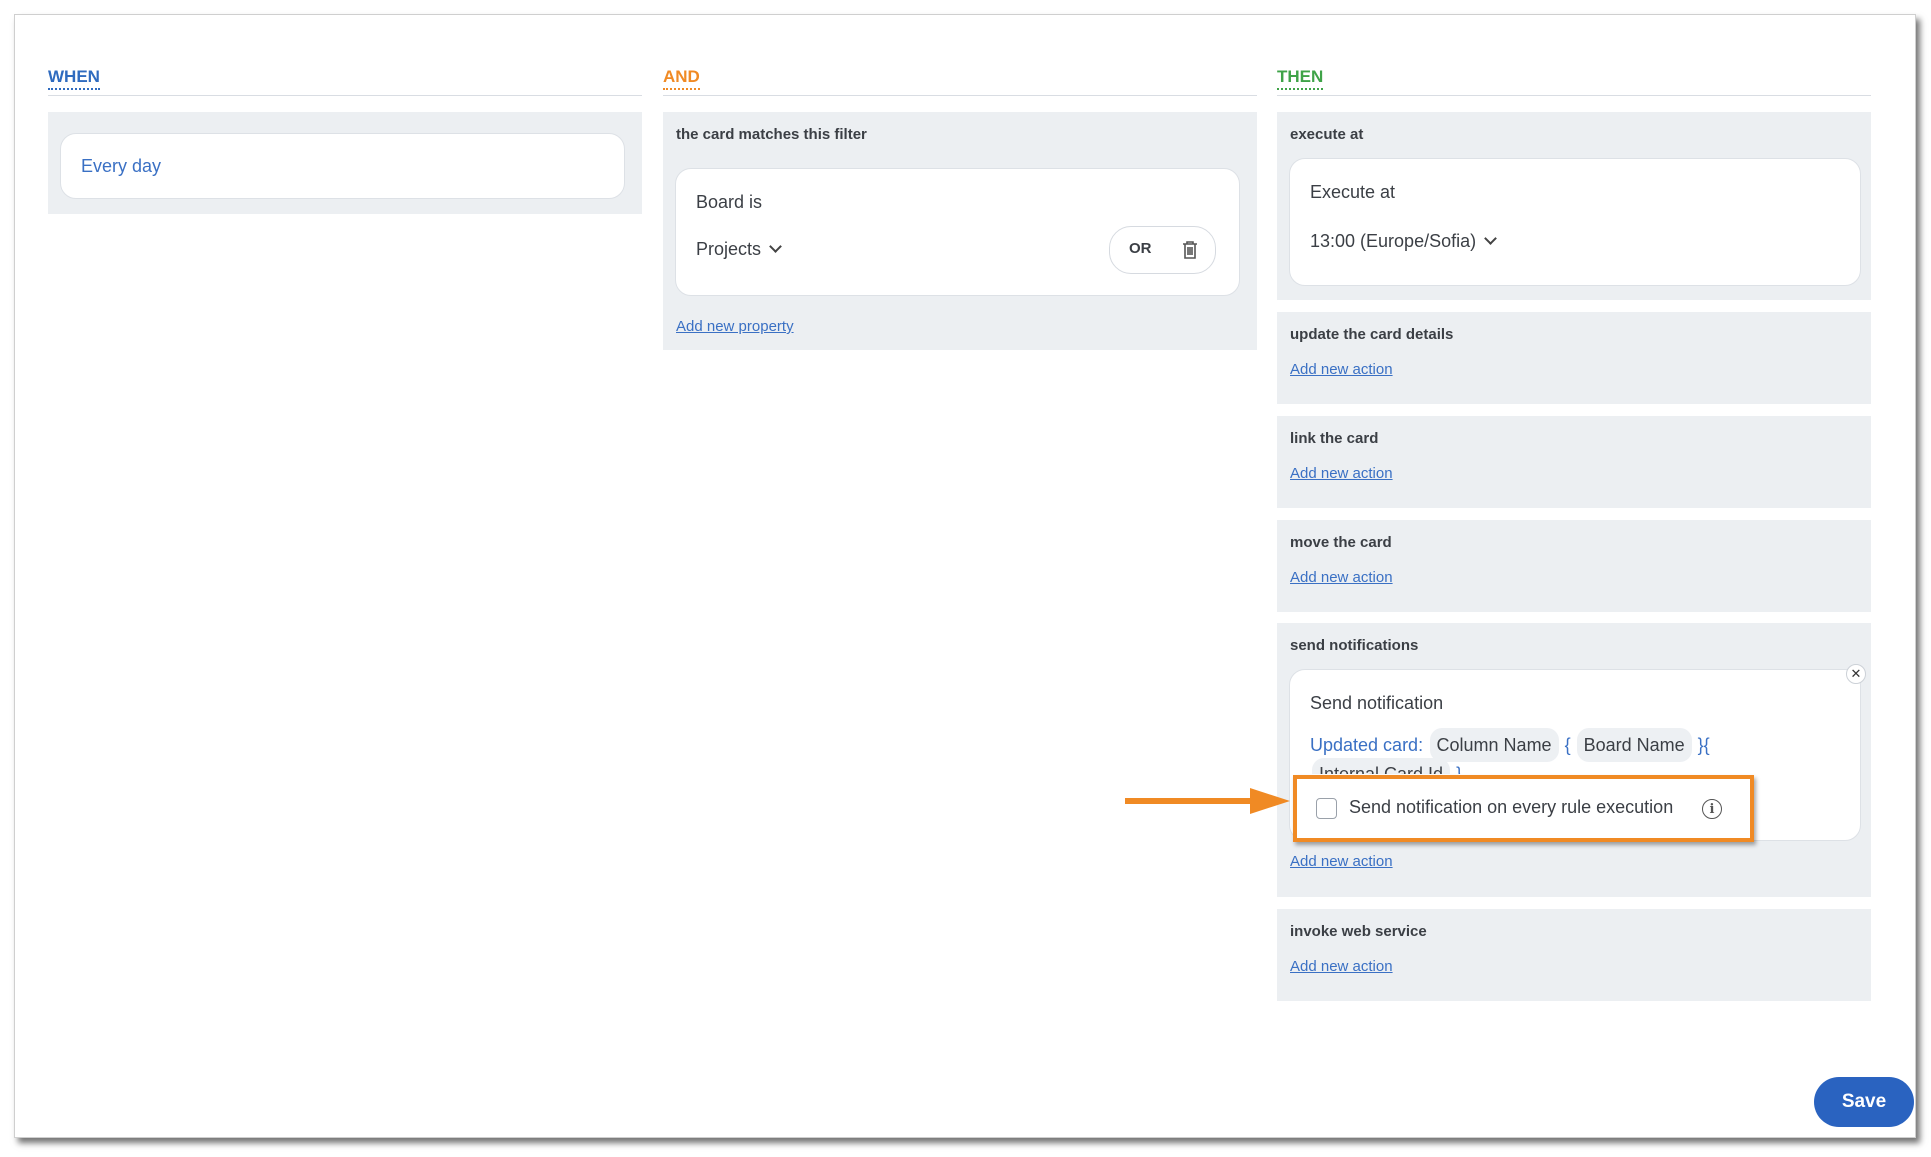  What do you see at coordinates (960, 80) in the screenshot?
I see `and-header: AND` at bounding box center [960, 80].